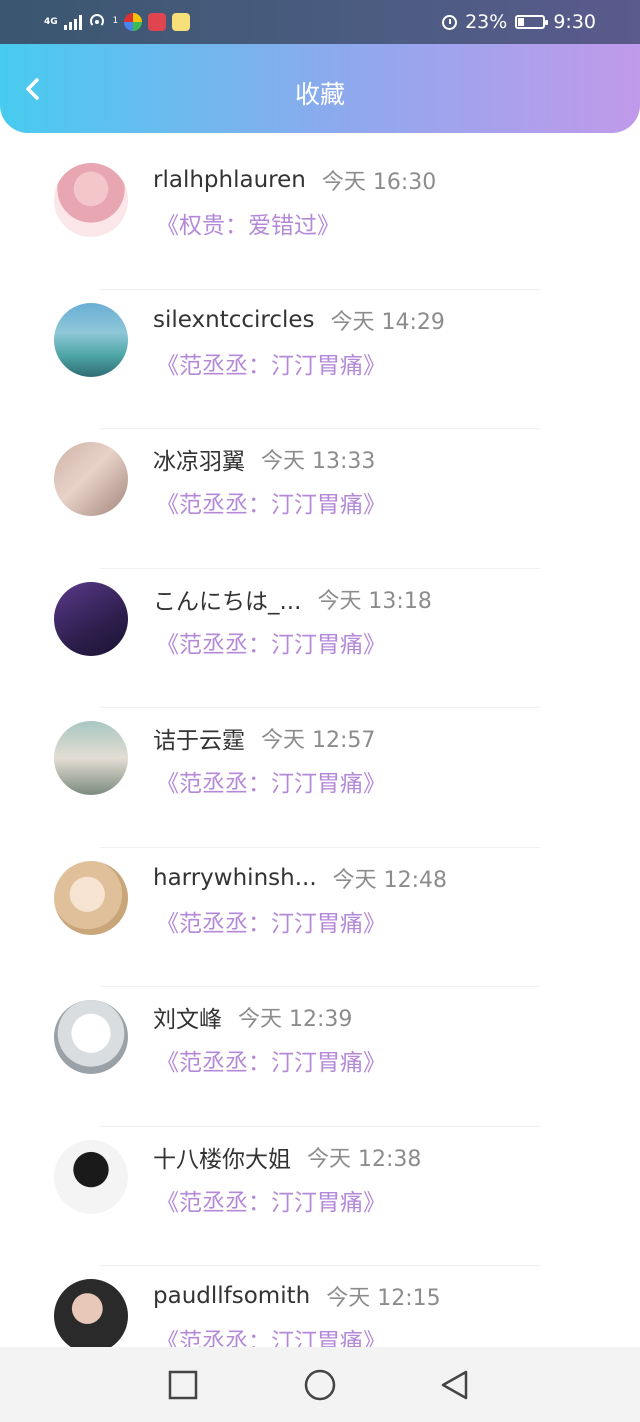  I want to click on item-header: harrywhinsh... 今天 12:48, so click(300, 878).